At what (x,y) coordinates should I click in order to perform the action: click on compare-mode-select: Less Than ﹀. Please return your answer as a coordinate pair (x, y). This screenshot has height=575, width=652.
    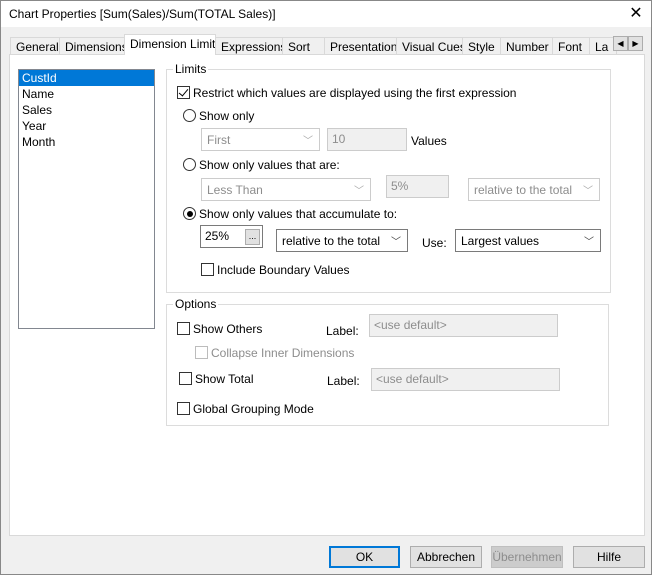
    Looking at the image, I should click on (286, 189).